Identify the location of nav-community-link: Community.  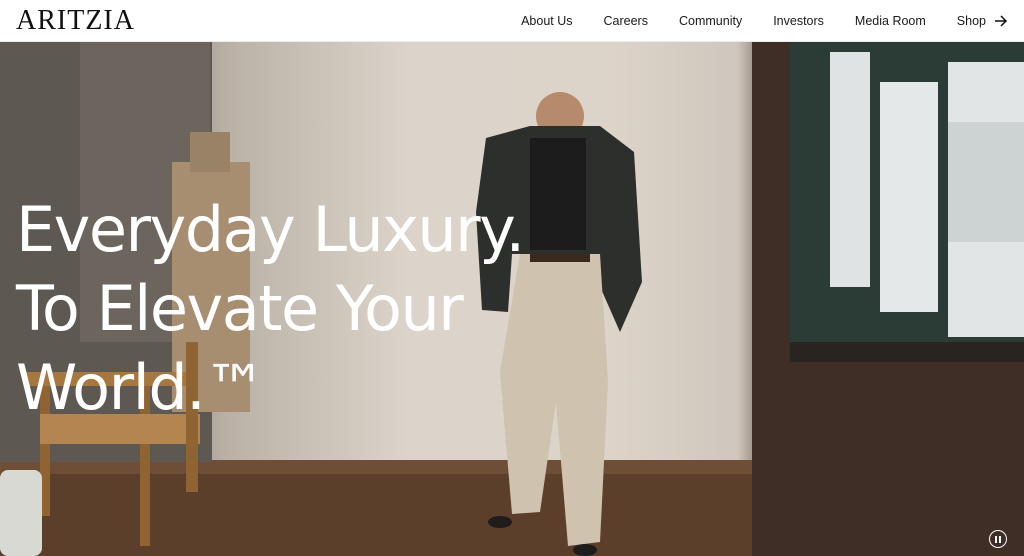
(710, 21).